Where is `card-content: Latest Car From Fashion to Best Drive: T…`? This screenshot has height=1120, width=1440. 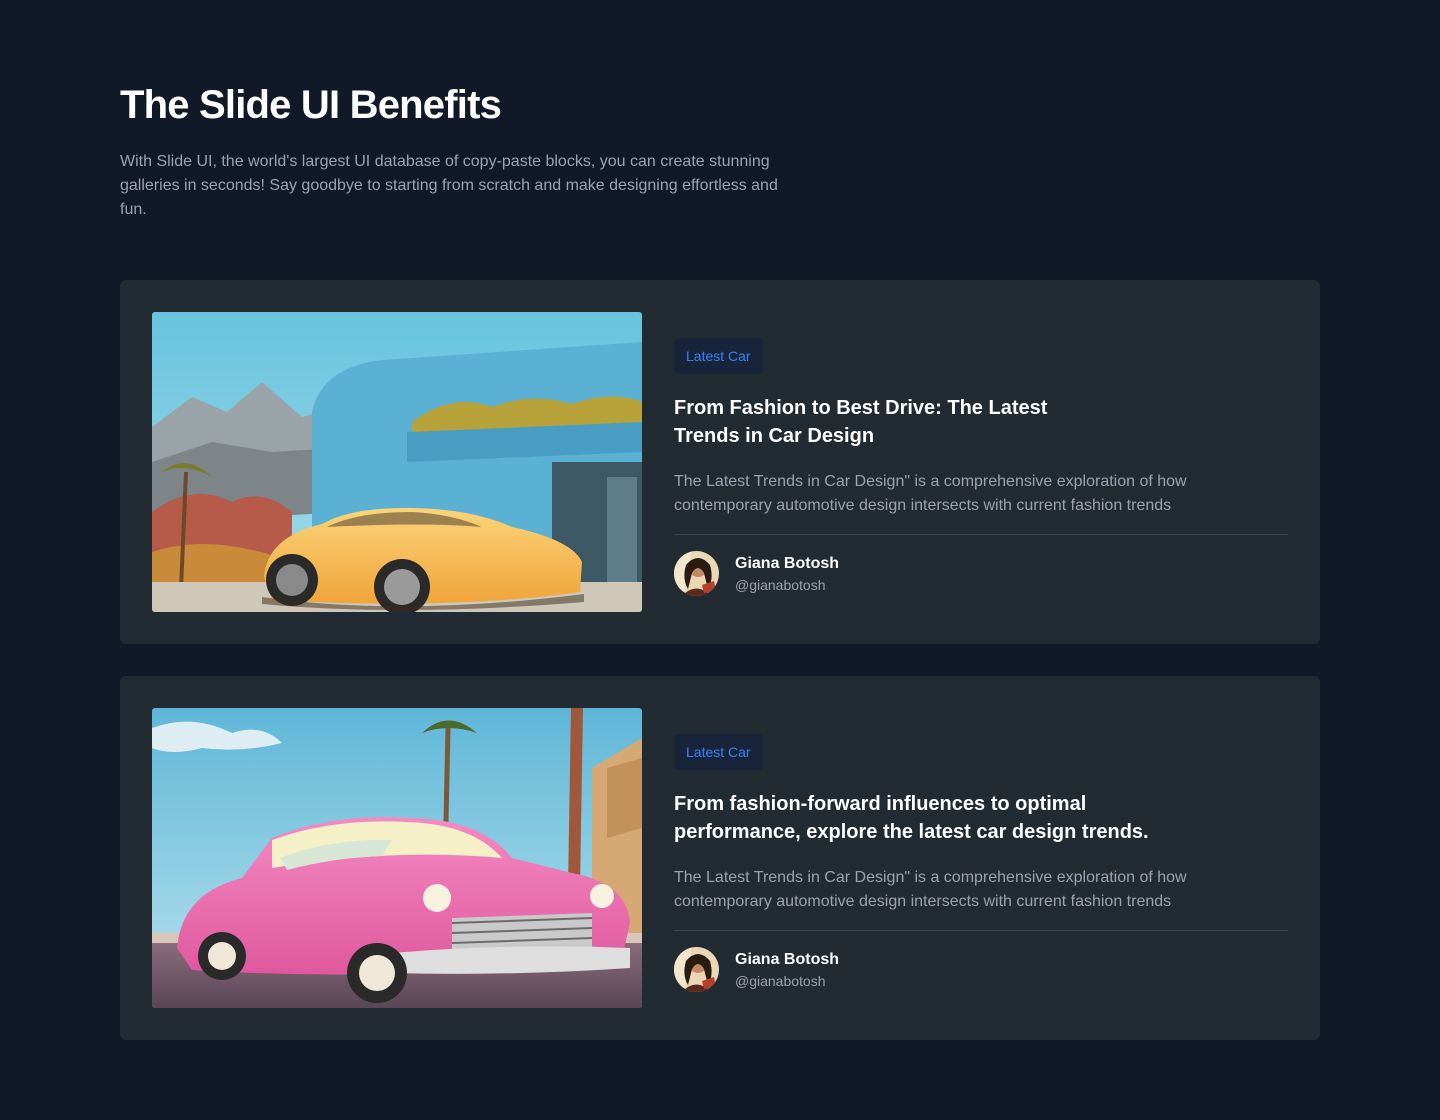
card-content: Latest Car From Fashion to Best Drive: T… is located at coordinates (981, 467).